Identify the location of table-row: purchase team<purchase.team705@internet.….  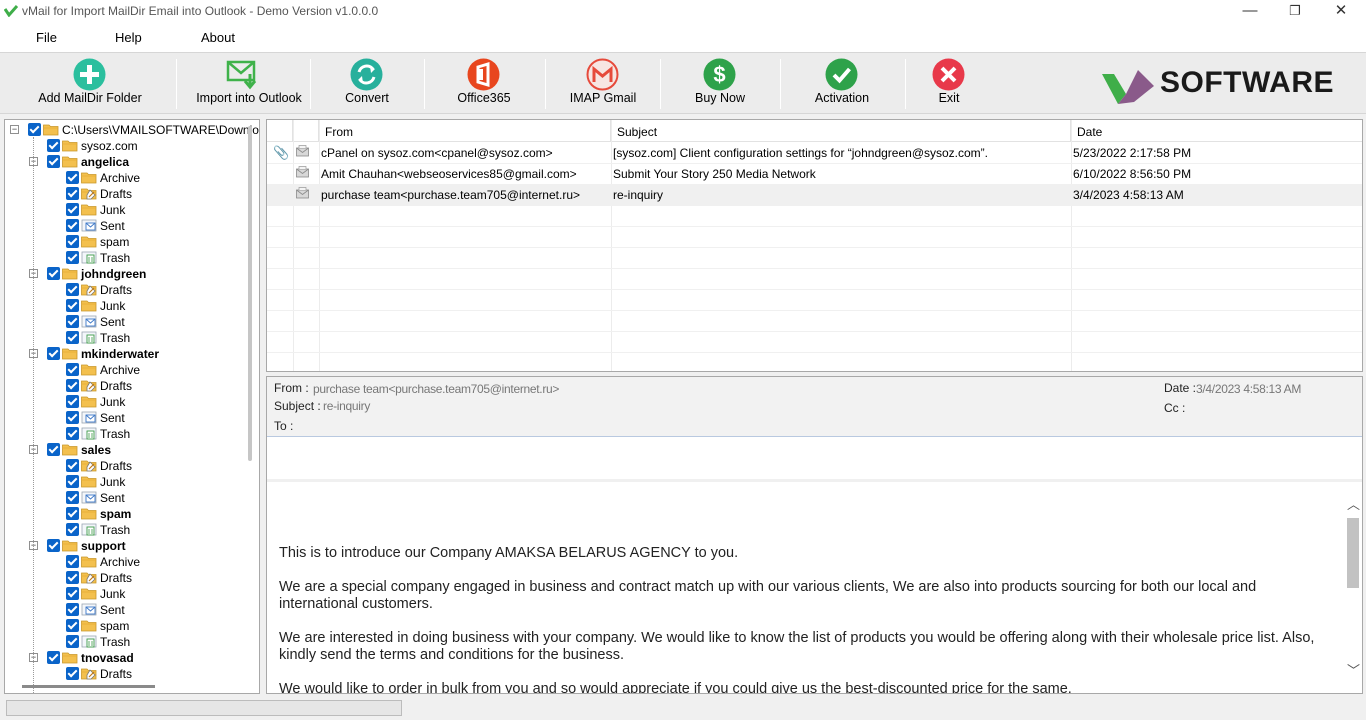
(814, 194).